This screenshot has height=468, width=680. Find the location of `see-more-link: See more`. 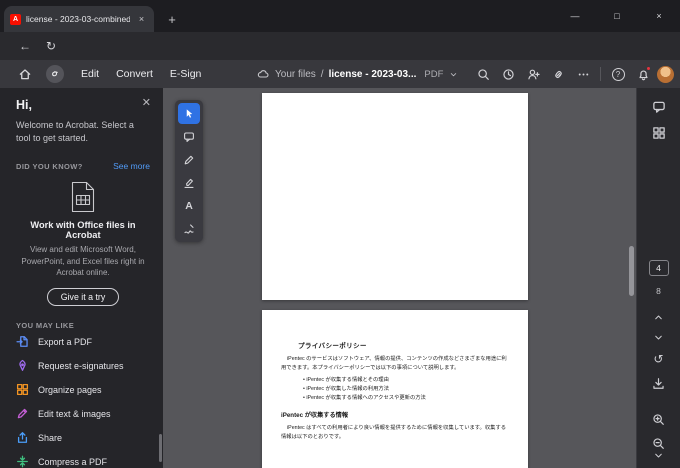

see-more-link: See more is located at coordinates (131, 166).